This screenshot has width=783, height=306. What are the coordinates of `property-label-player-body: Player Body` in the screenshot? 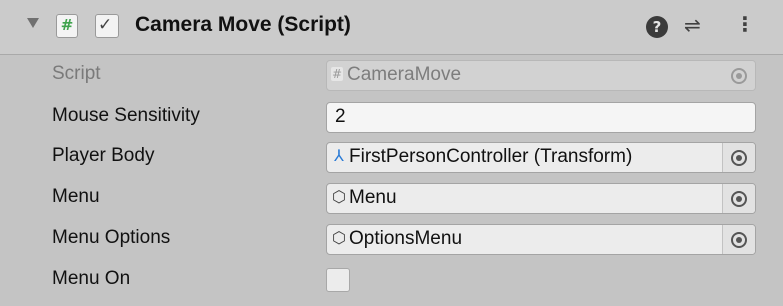 It's located at (103, 155).